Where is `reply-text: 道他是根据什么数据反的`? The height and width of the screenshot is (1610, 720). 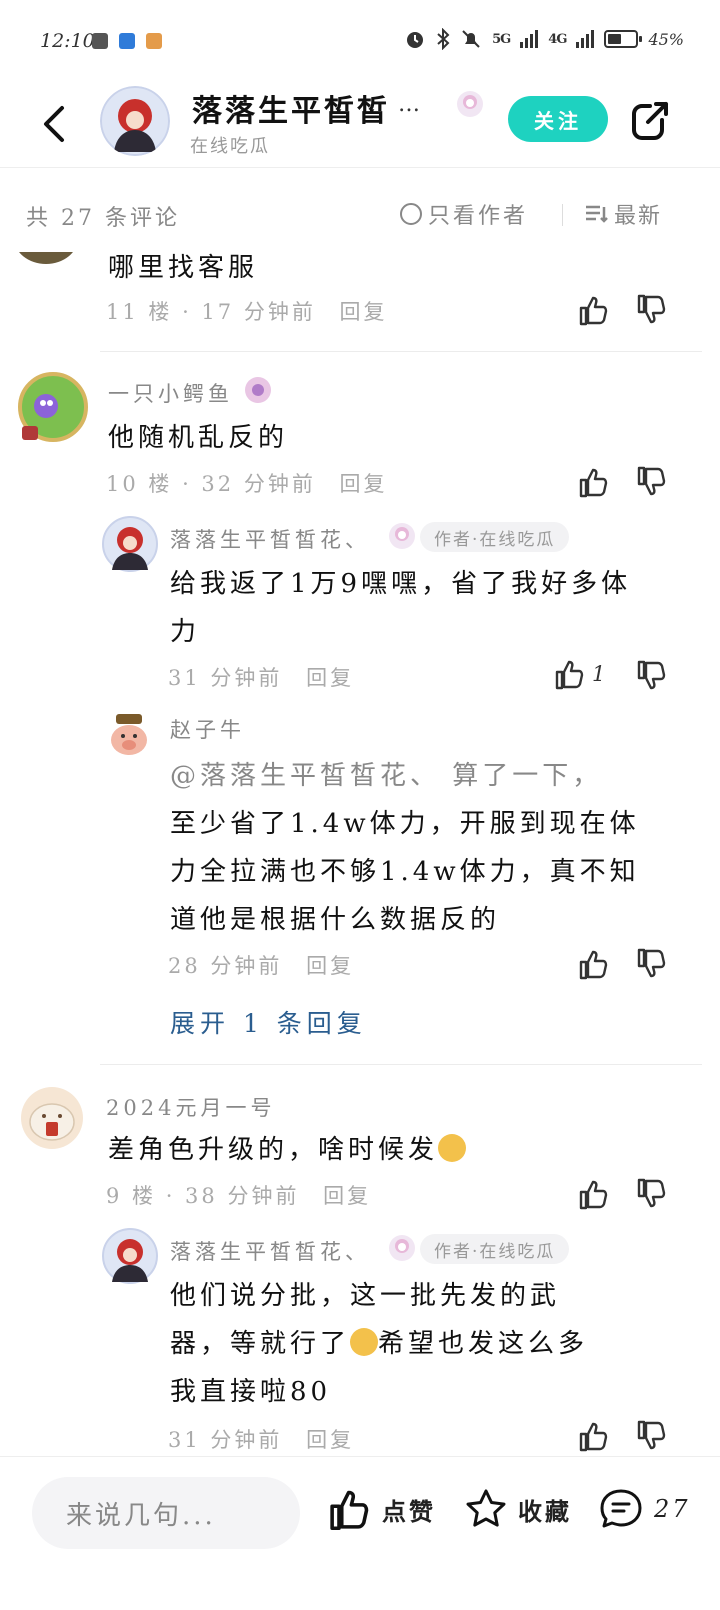
reply-text: 道他是根据什么数据反的 is located at coordinates (335, 920).